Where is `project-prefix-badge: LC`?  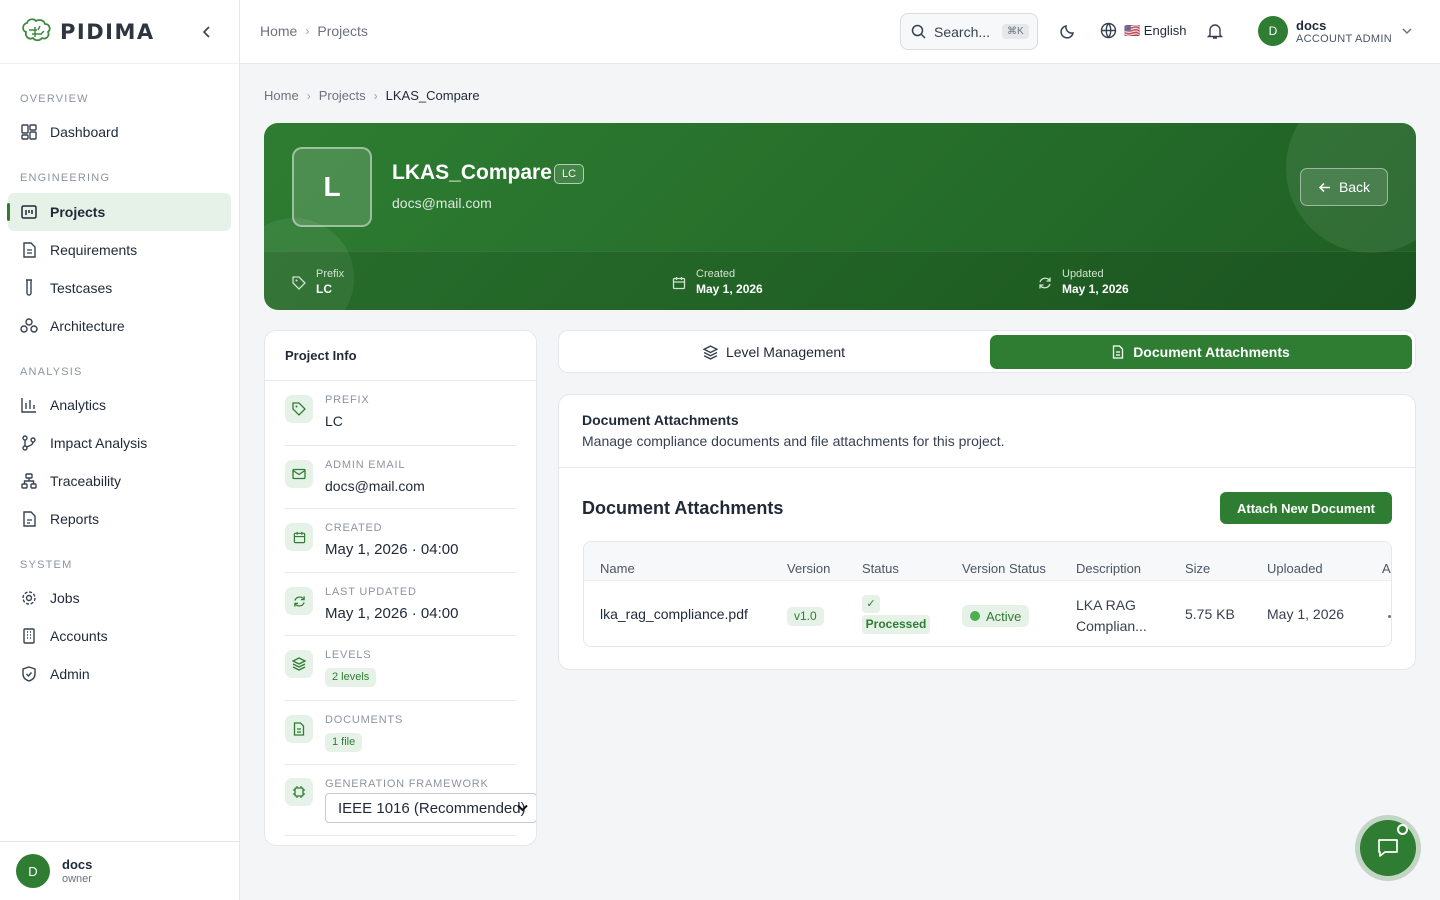
project-prefix-badge: LC is located at coordinates (569, 174).